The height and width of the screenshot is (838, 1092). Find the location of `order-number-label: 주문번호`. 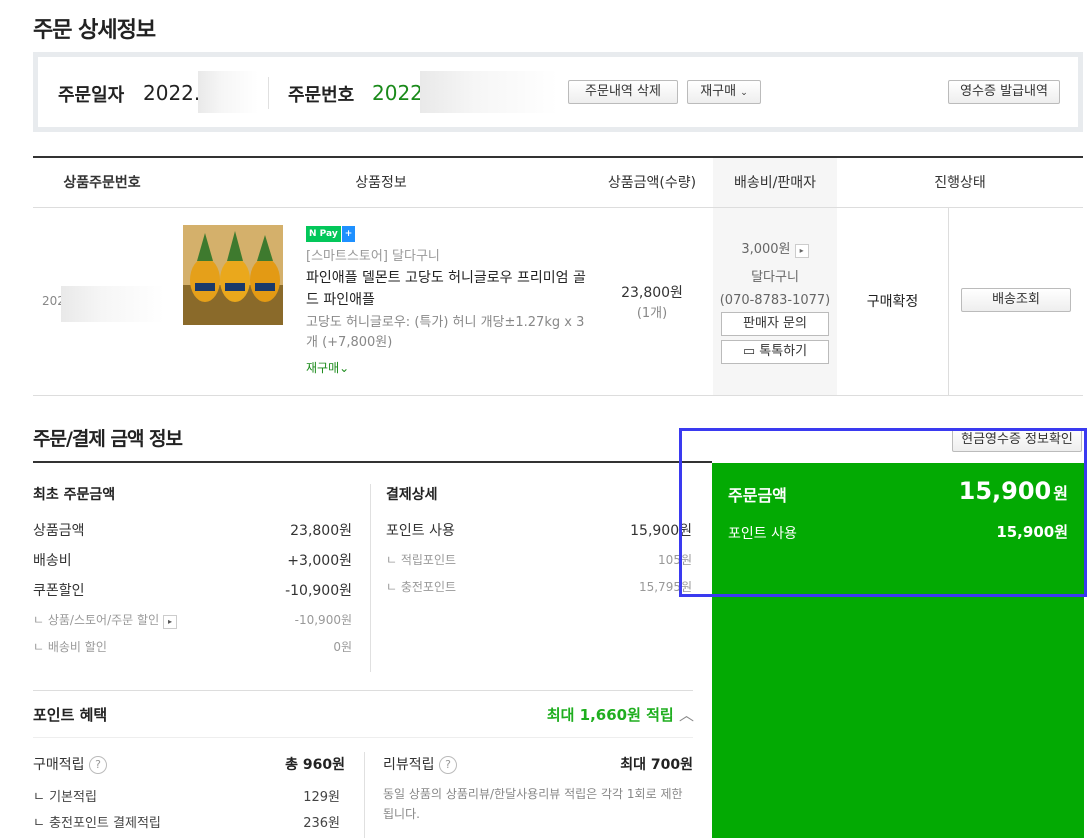

order-number-label: 주문번호 is located at coordinates (321, 95).